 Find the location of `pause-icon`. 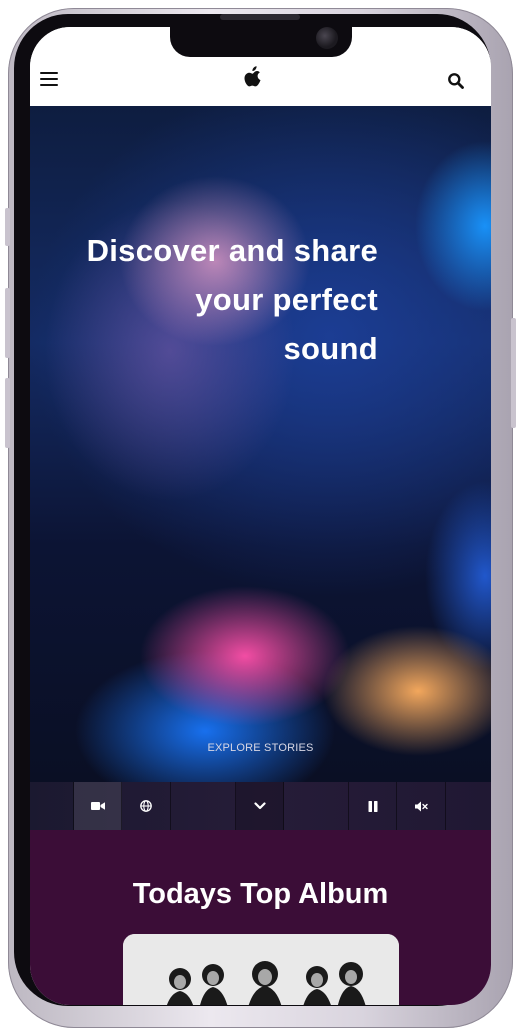

pause-icon is located at coordinates (372, 806).